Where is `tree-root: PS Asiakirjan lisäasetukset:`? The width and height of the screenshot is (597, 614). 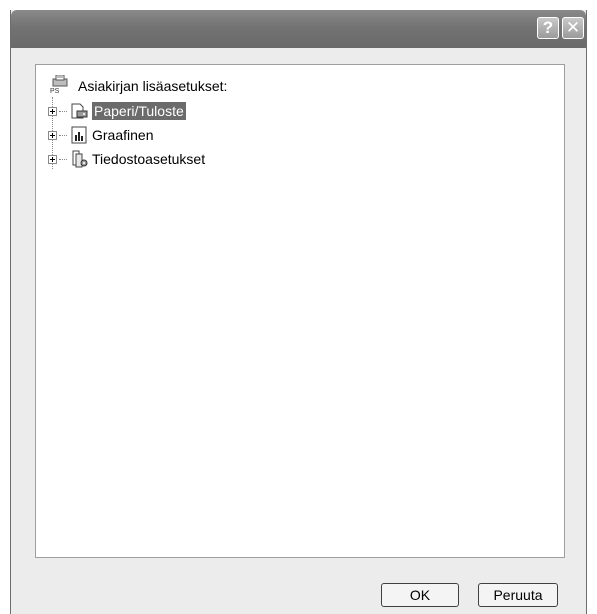 tree-root: PS Asiakirjan lisäasetukset: is located at coordinates (139, 85).